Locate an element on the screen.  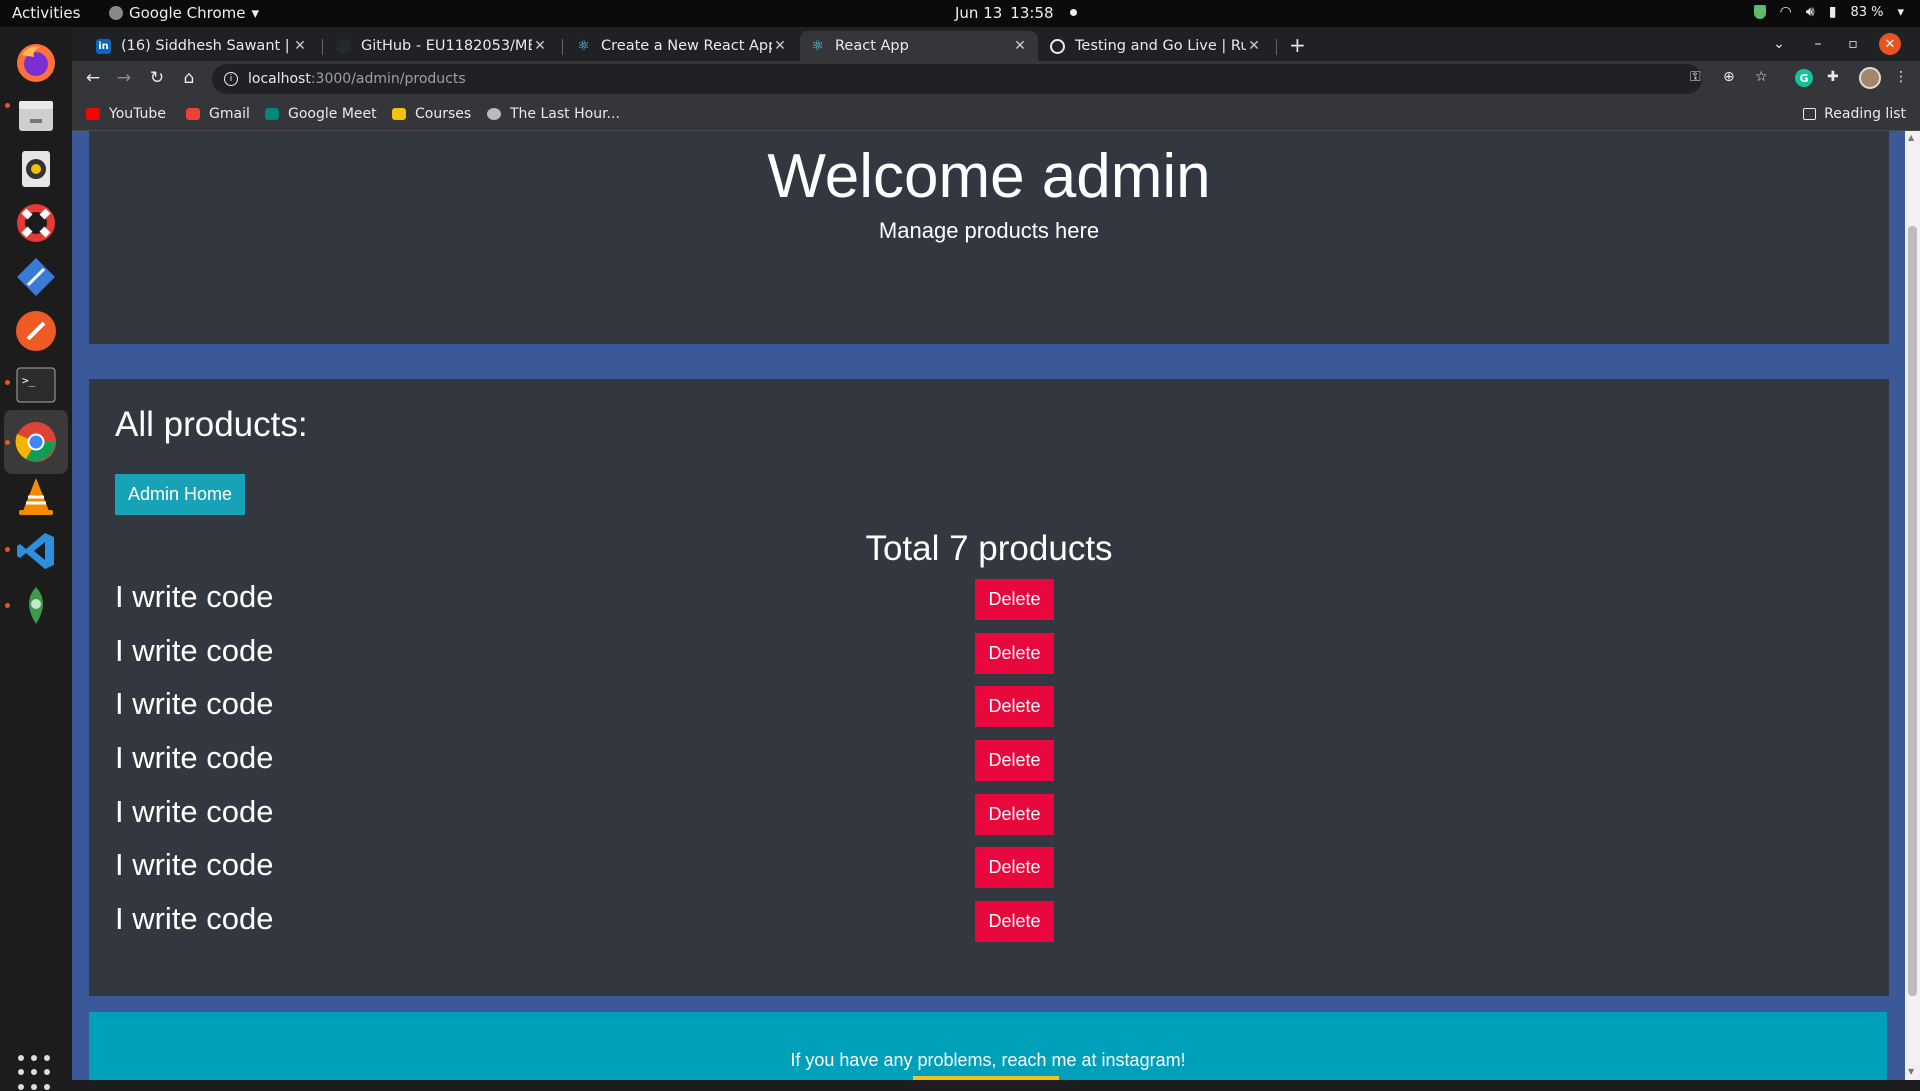
globe-icon is located at coordinates (494, 114).